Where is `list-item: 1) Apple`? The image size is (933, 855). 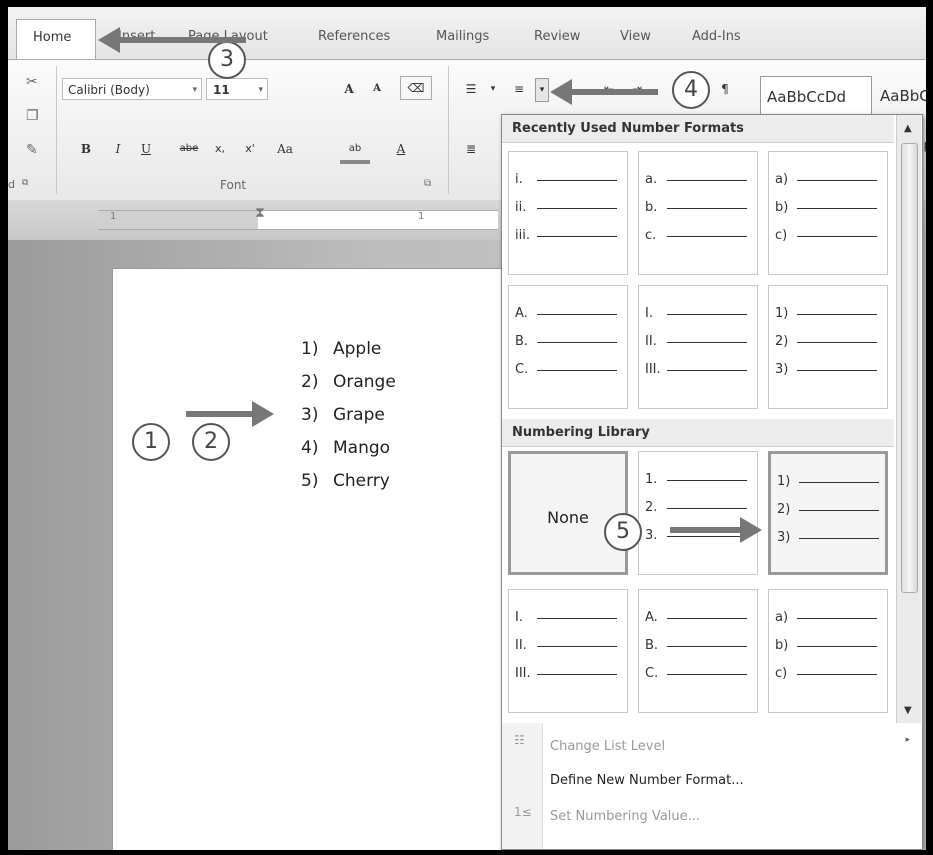 list-item: 1) Apple is located at coordinates (341, 349).